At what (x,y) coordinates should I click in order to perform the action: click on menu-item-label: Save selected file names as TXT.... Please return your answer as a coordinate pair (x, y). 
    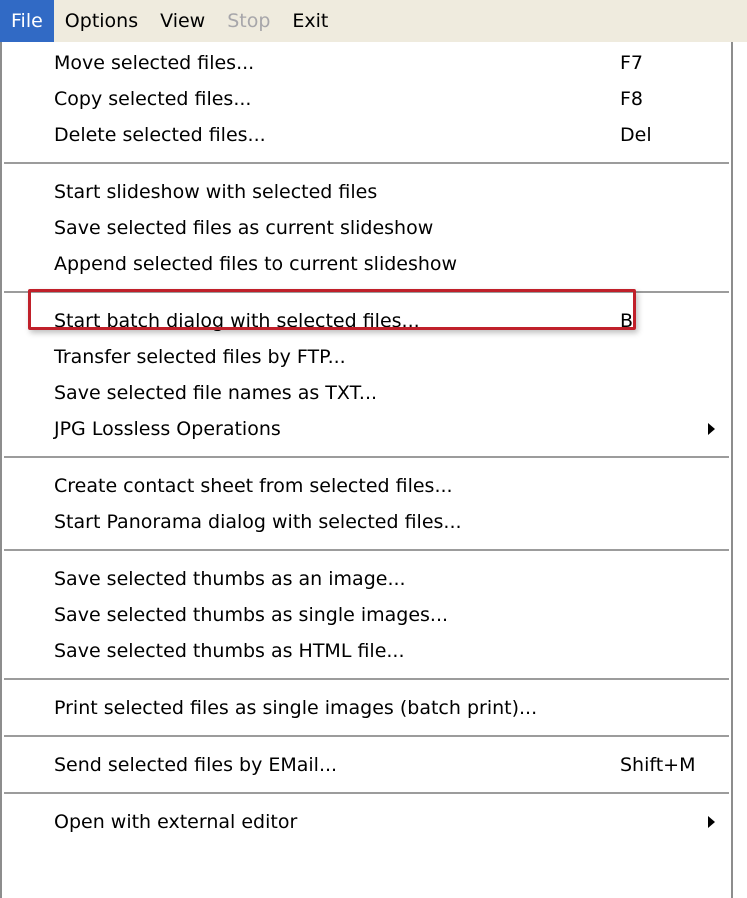
    Looking at the image, I should click on (216, 393).